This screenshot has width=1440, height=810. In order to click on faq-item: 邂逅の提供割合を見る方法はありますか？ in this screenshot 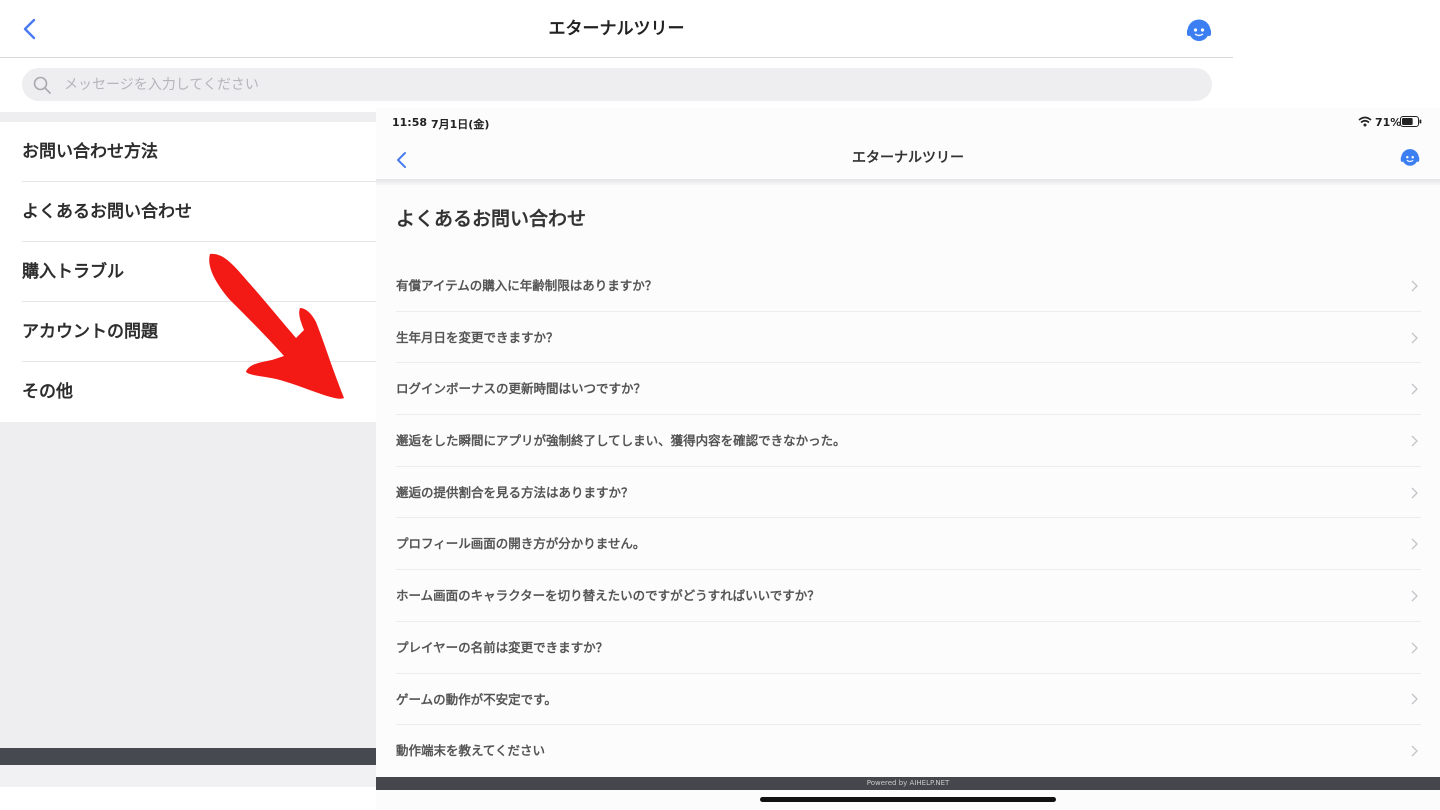, I will do `click(908, 493)`.